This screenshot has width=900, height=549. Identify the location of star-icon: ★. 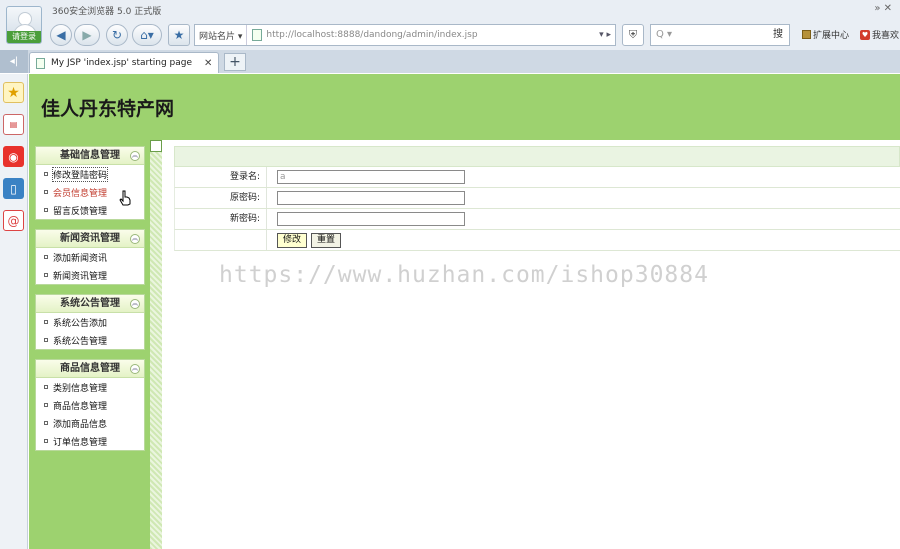
(179, 35).